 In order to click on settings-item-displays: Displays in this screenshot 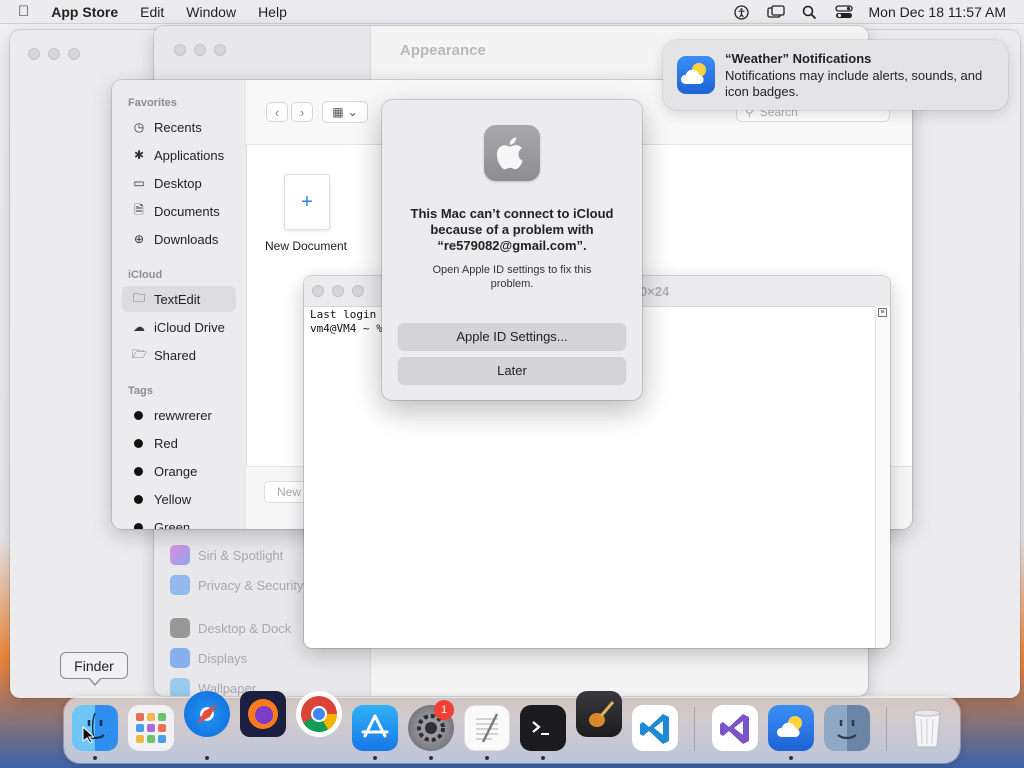, I will do `click(208, 658)`.